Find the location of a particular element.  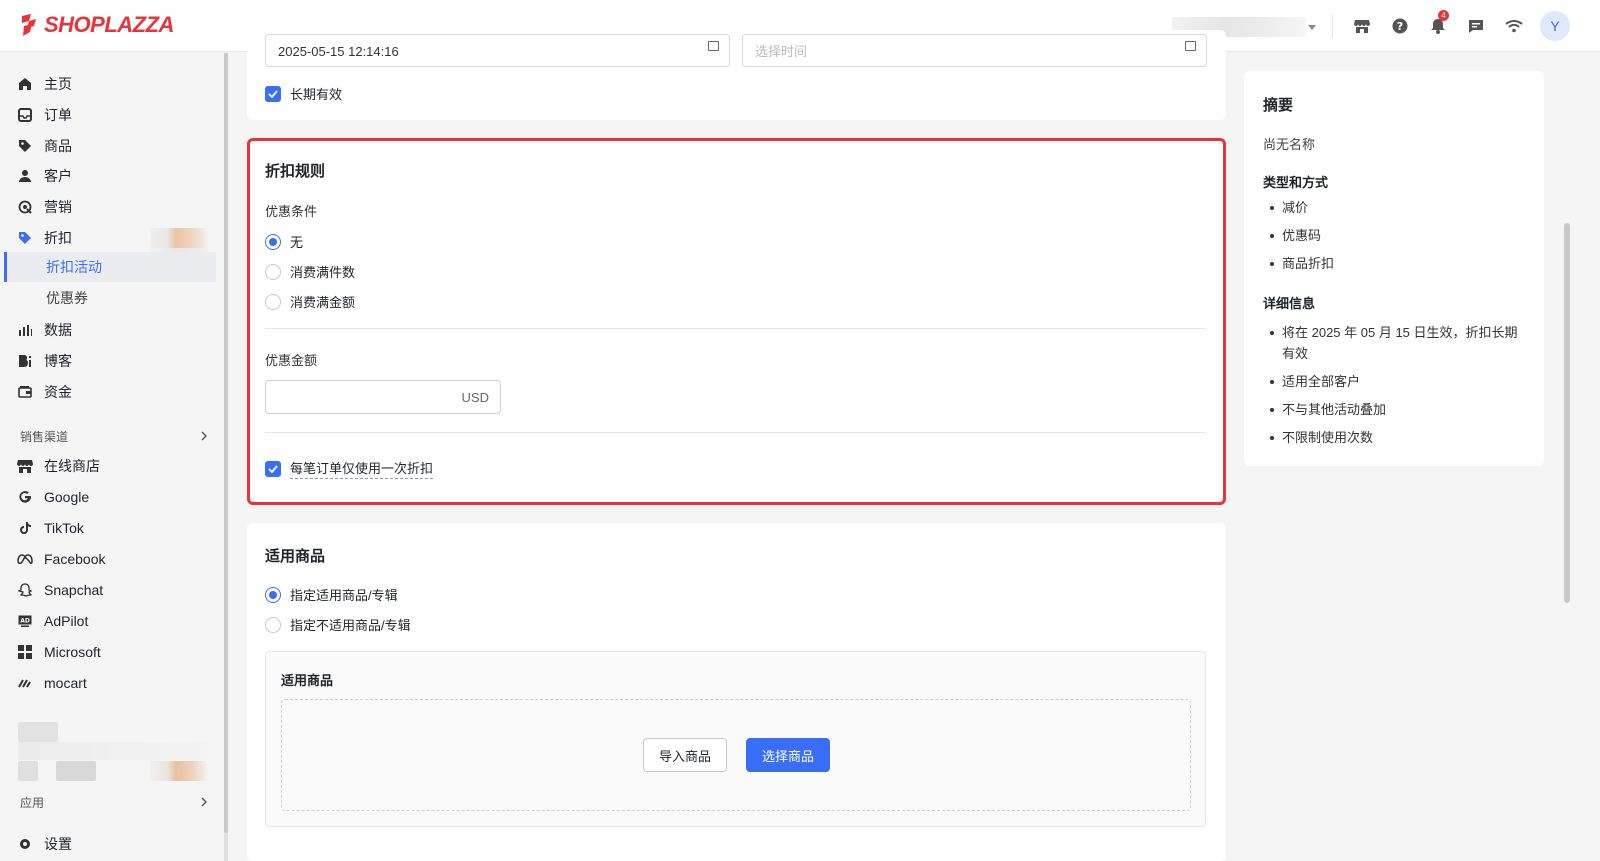

summary-type-item: 减价 is located at coordinates (1289, 207).